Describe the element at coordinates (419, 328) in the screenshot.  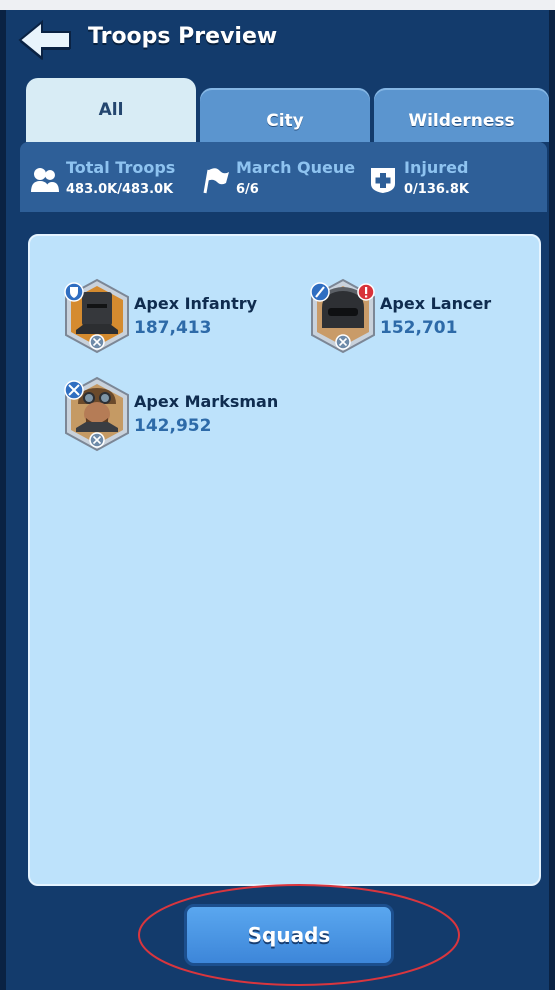
I see `troop-count: 152,701` at that location.